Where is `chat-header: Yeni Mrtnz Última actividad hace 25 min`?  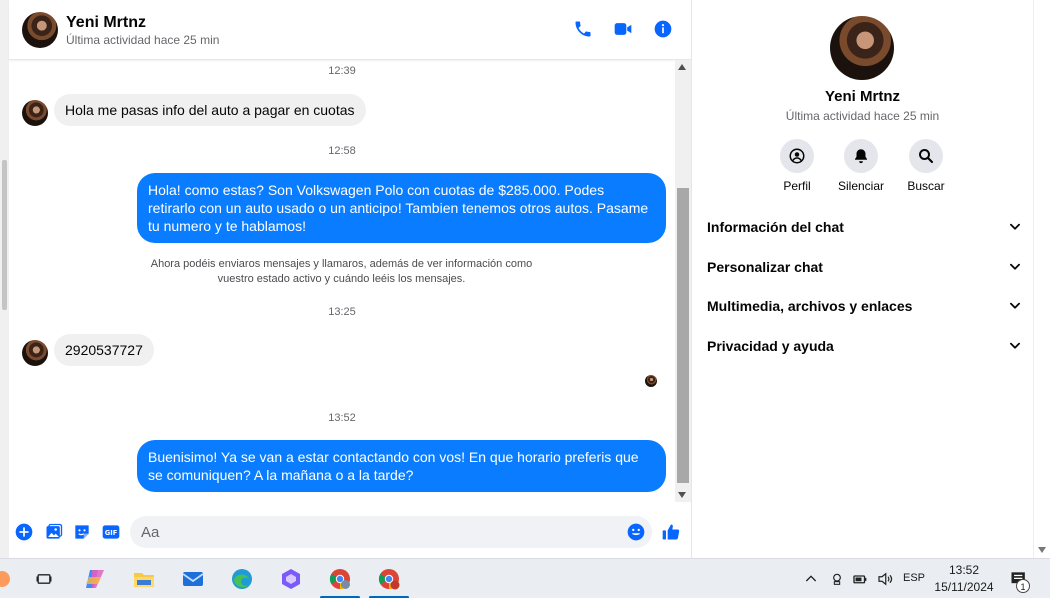 chat-header: Yeni Mrtnz Última actividad hace 25 min is located at coordinates (350, 30).